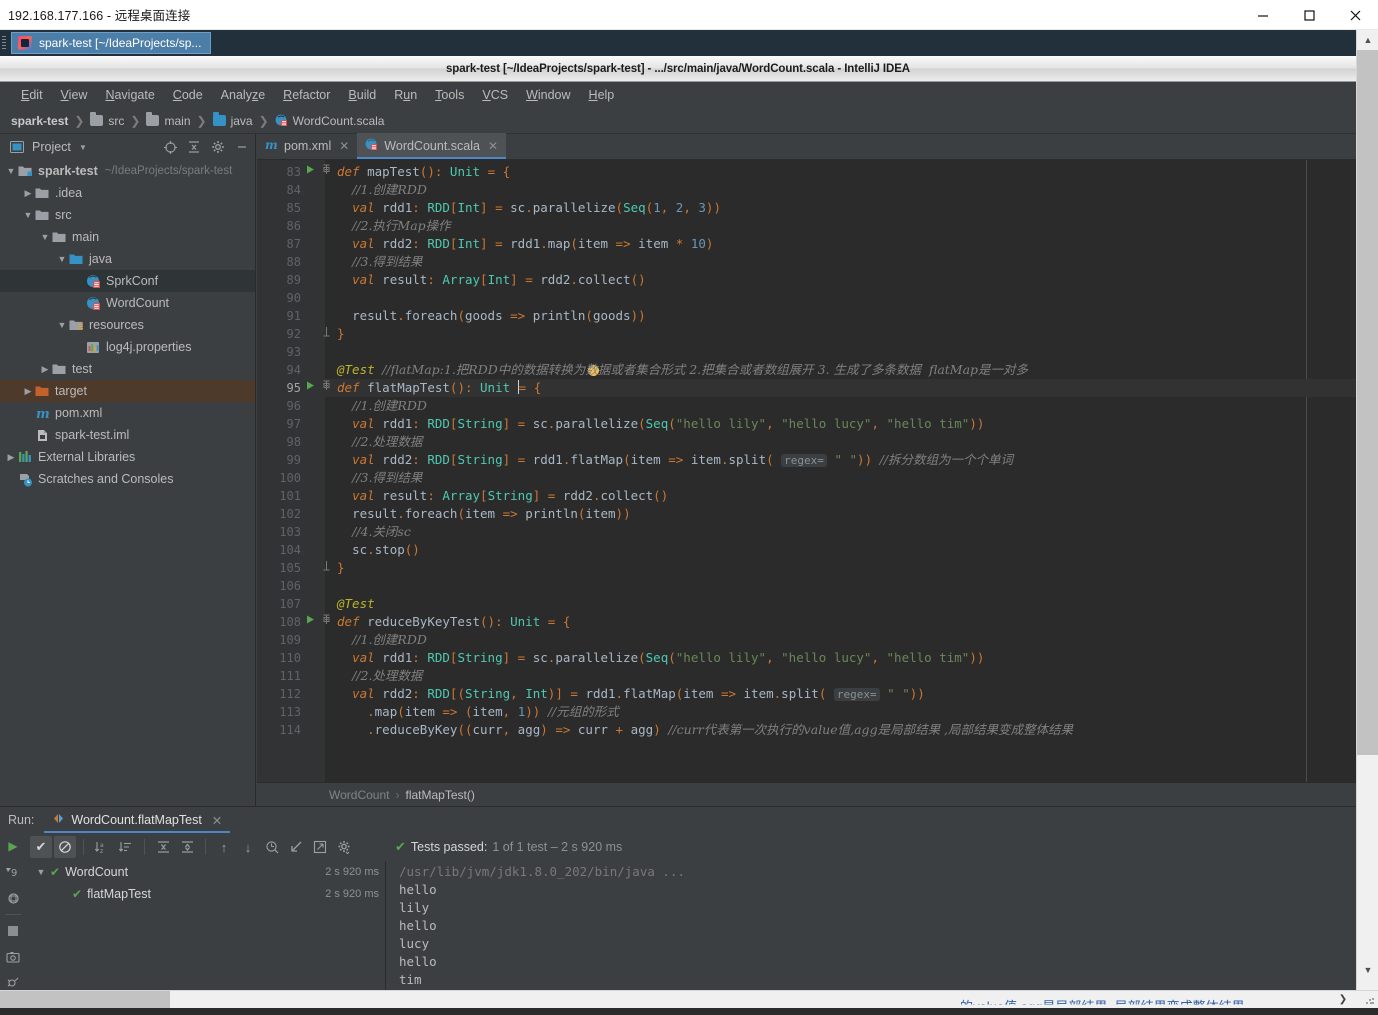  What do you see at coordinates (379, 442) in the screenshot?
I see `code-line: //2.处理数据` at bounding box center [379, 442].